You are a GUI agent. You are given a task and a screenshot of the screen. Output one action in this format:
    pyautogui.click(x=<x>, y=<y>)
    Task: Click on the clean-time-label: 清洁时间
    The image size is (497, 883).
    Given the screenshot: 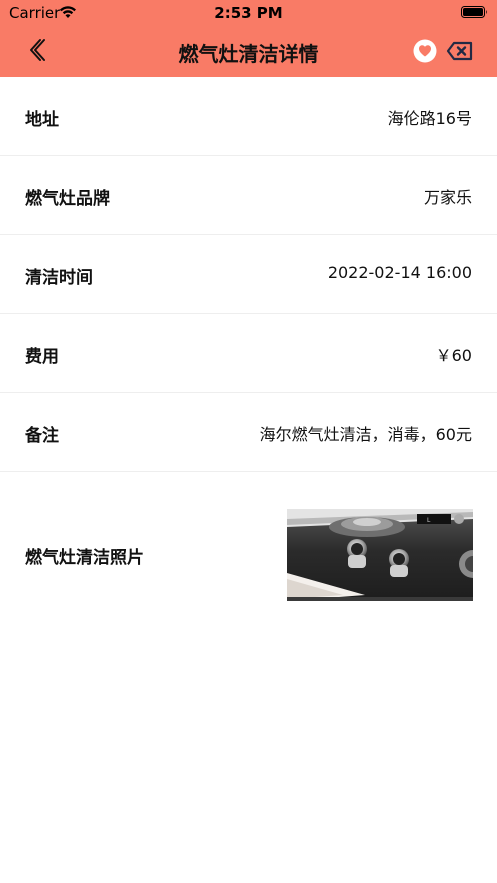 What is the action you would take?
    pyautogui.click(x=59, y=278)
    